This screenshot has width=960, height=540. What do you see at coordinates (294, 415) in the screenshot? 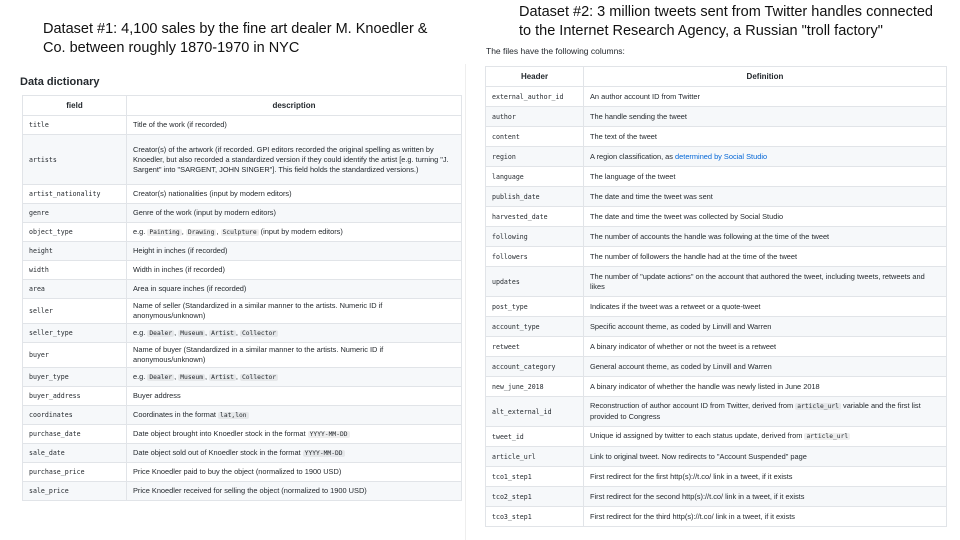
I see `description-cell: Coordinates in the format lat,lon` at bounding box center [294, 415].